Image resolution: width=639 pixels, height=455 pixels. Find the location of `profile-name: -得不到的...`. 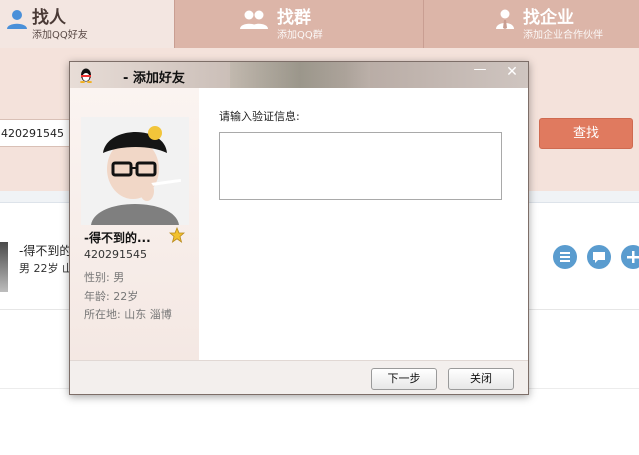

profile-name: -得不到的... is located at coordinates (117, 238).